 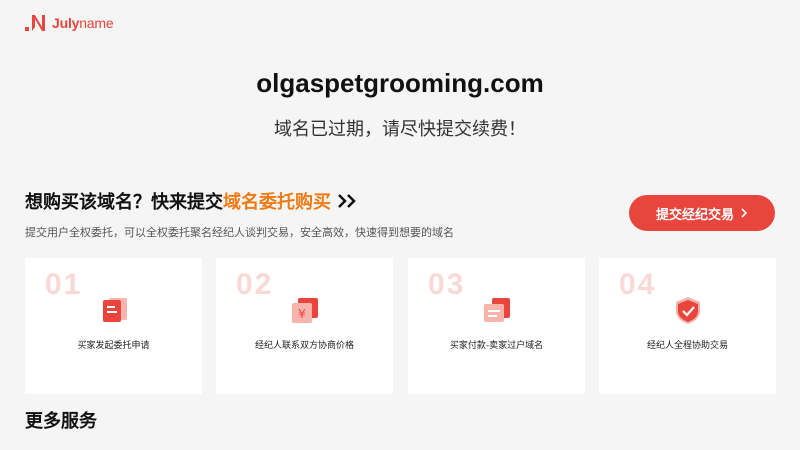 I want to click on domain-name: olgaspetgrooming.com, so click(x=400, y=83).